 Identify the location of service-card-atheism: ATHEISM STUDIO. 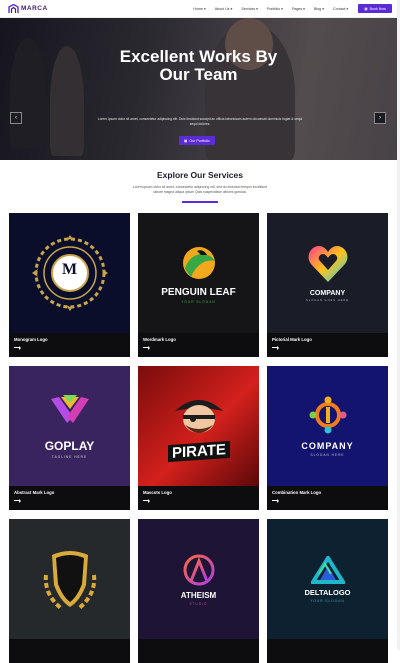
(198, 591).